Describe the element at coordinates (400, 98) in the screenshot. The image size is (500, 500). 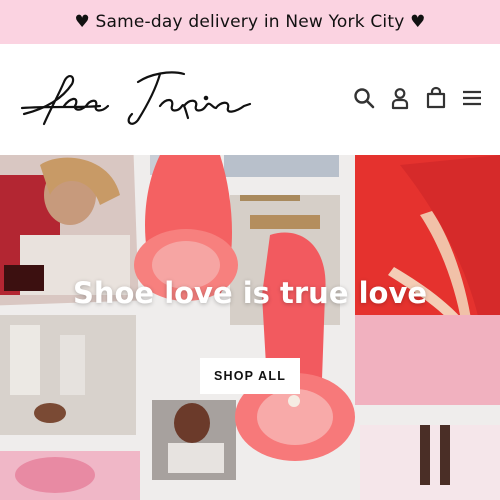
I see `account-icon` at that location.